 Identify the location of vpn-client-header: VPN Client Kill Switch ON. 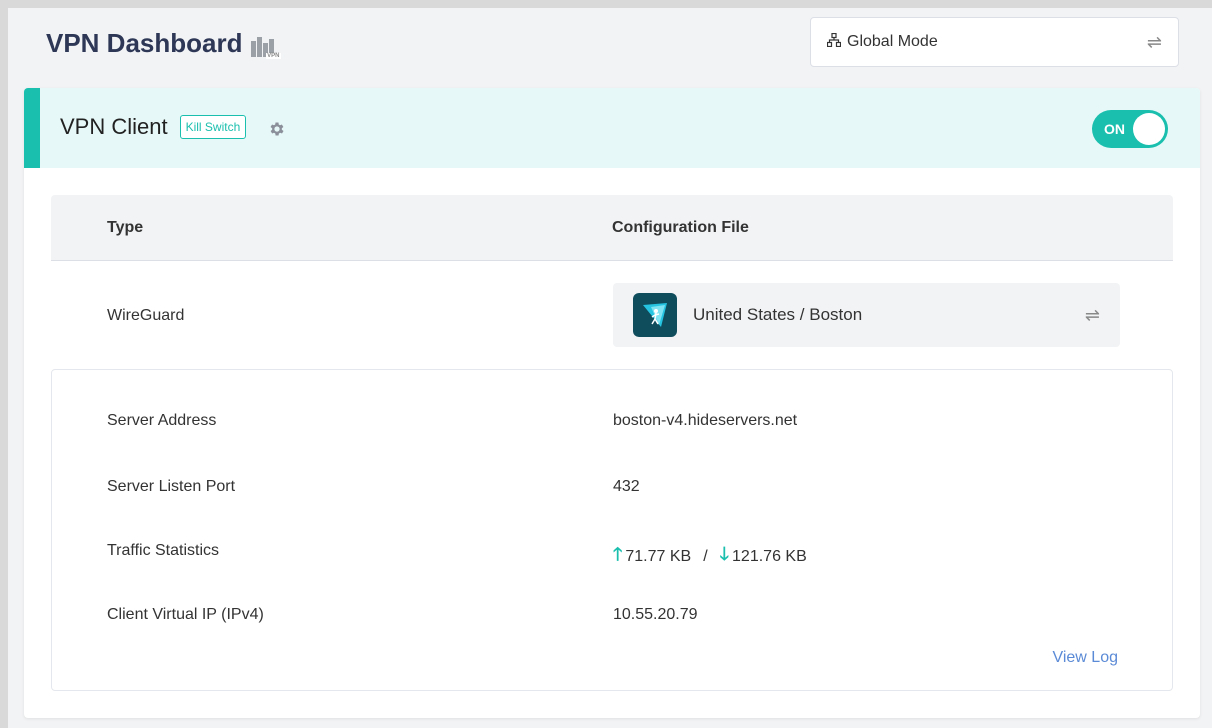
(612, 128).